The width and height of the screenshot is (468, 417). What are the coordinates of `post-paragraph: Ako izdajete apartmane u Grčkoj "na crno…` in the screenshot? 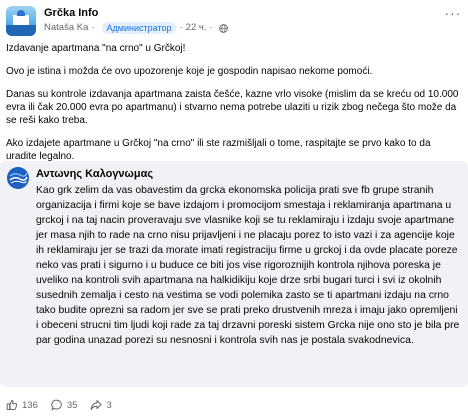 It's located at (218, 150).